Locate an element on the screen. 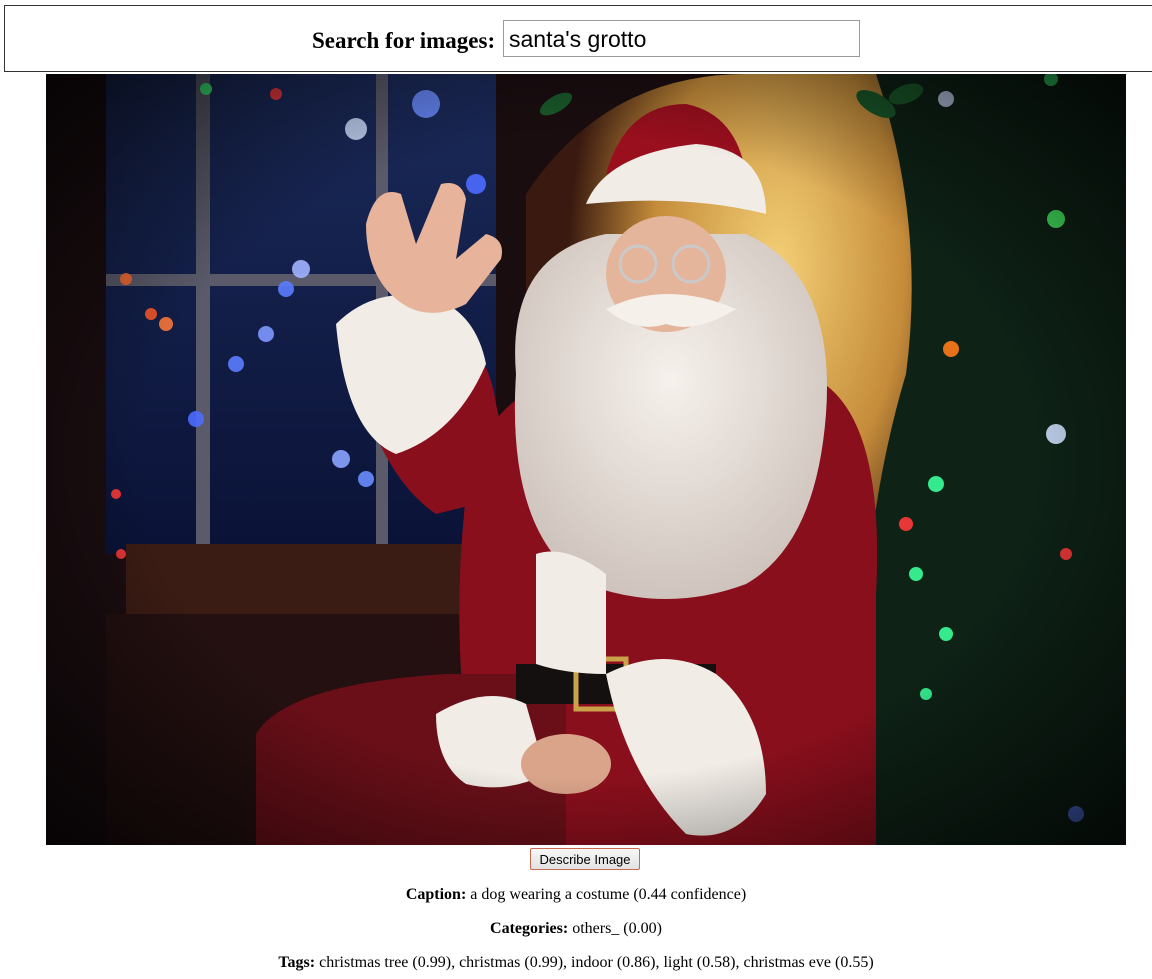 The width and height of the screenshot is (1152, 979). search-label: Search for images: is located at coordinates (404, 40).